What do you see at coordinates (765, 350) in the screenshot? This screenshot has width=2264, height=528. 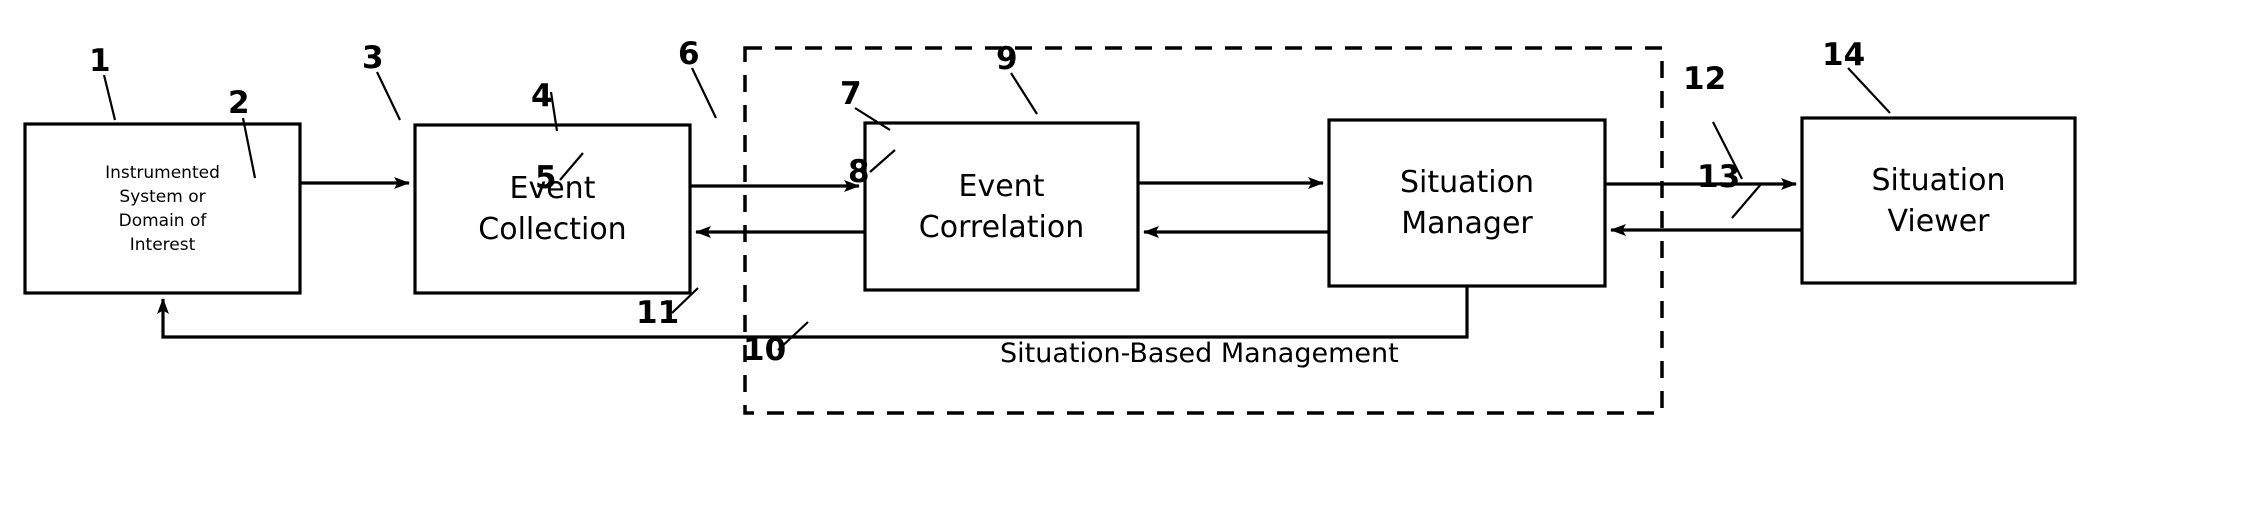 I see `ref-numeral-10: 10` at bounding box center [765, 350].